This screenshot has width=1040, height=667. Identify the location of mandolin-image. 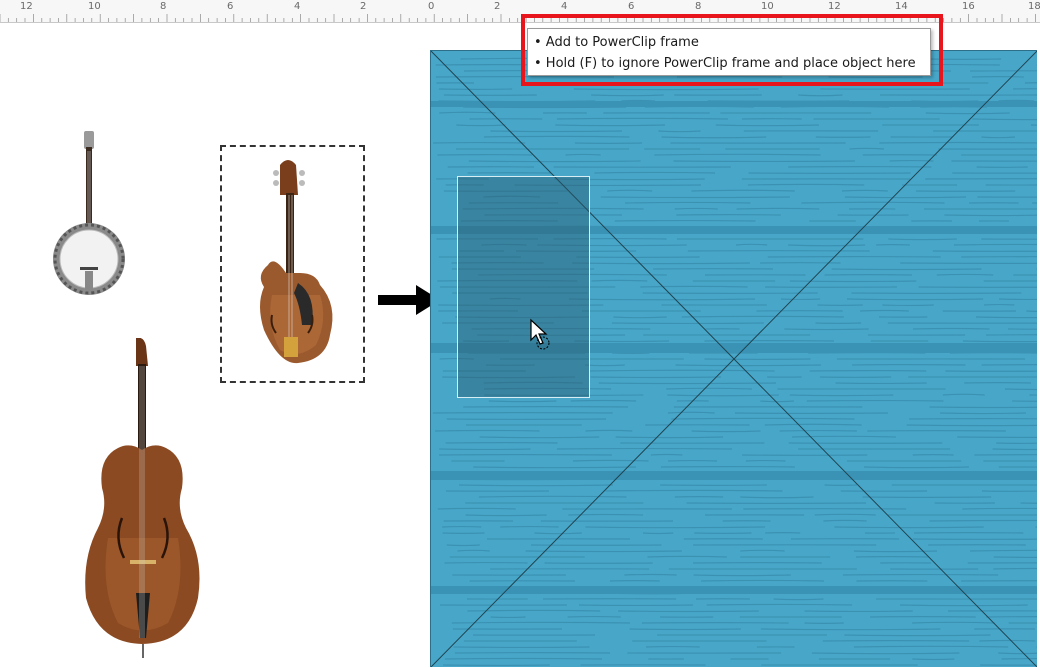
(295, 262).